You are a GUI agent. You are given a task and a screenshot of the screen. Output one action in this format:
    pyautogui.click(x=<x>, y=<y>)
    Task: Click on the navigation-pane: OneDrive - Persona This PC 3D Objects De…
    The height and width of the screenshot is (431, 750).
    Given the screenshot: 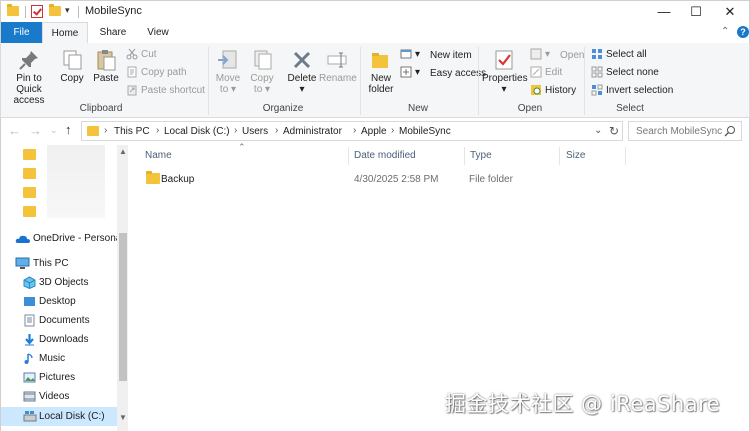 What is the action you would take?
    pyautogui.click(x=64, y=288)
    